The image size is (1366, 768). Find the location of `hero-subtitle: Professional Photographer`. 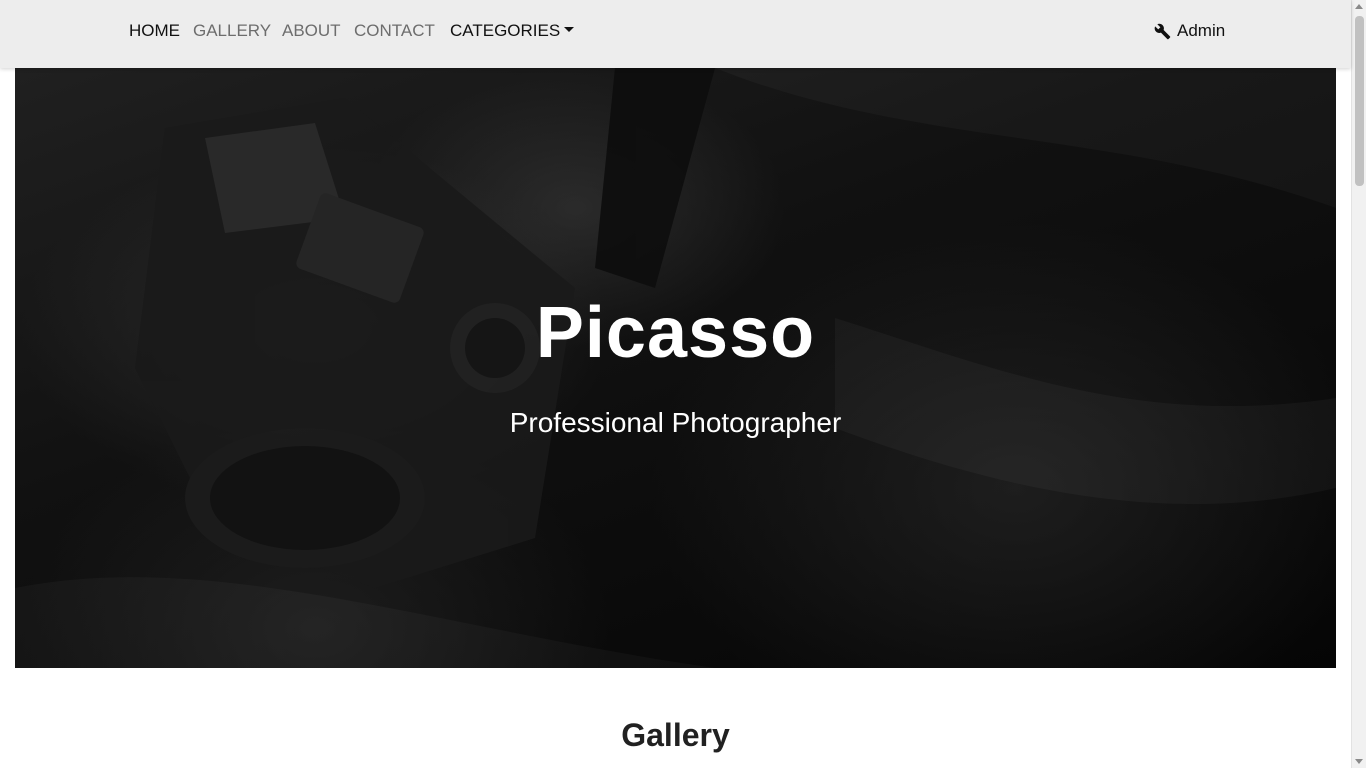

hero-subtitle: Professional Photographer is located at coordinates (675, 422).